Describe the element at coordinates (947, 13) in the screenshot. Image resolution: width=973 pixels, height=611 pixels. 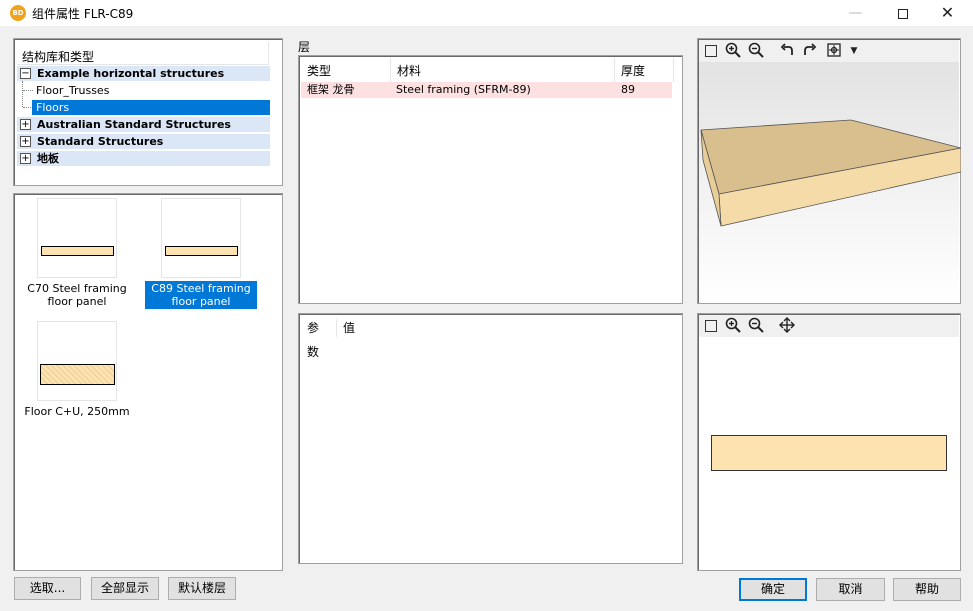
I see `close-button: ✕` at that location.